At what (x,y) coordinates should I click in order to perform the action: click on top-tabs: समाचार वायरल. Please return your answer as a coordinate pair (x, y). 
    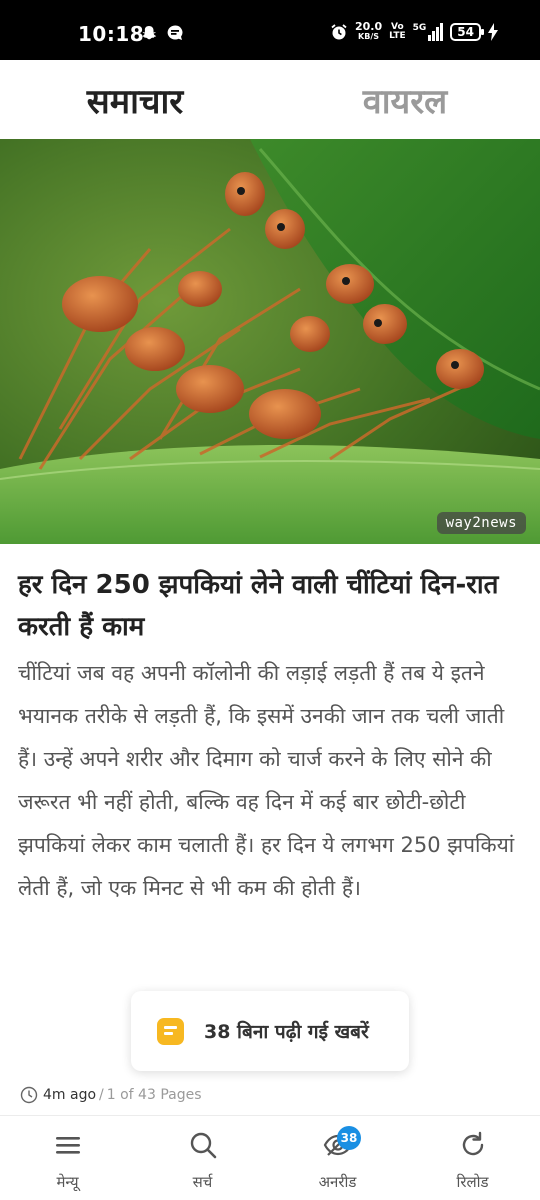
    Looking at the image, I should click on (270, 128).